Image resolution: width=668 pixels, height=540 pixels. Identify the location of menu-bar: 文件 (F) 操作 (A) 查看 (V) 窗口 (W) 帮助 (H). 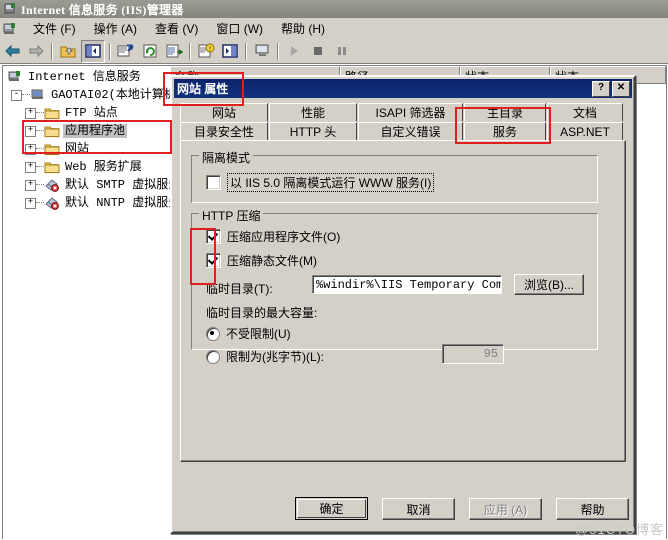
(334, 29).